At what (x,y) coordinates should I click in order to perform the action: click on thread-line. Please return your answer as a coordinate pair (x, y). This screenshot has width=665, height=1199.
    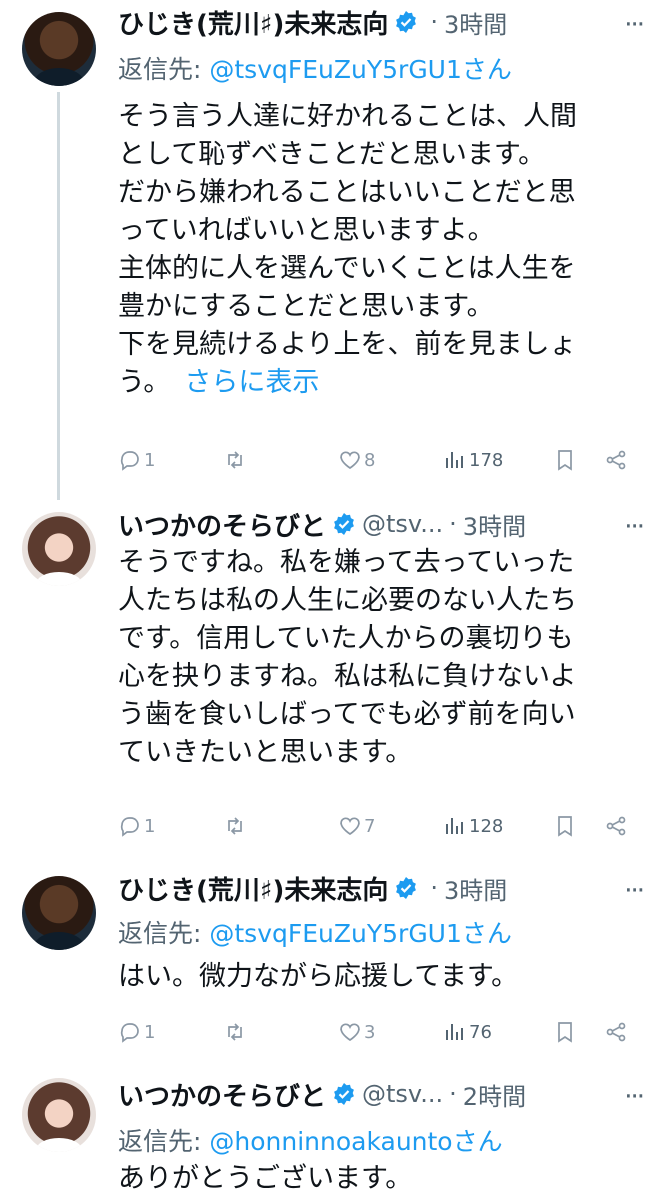
    Looking at the image, I should click on (58, 296).